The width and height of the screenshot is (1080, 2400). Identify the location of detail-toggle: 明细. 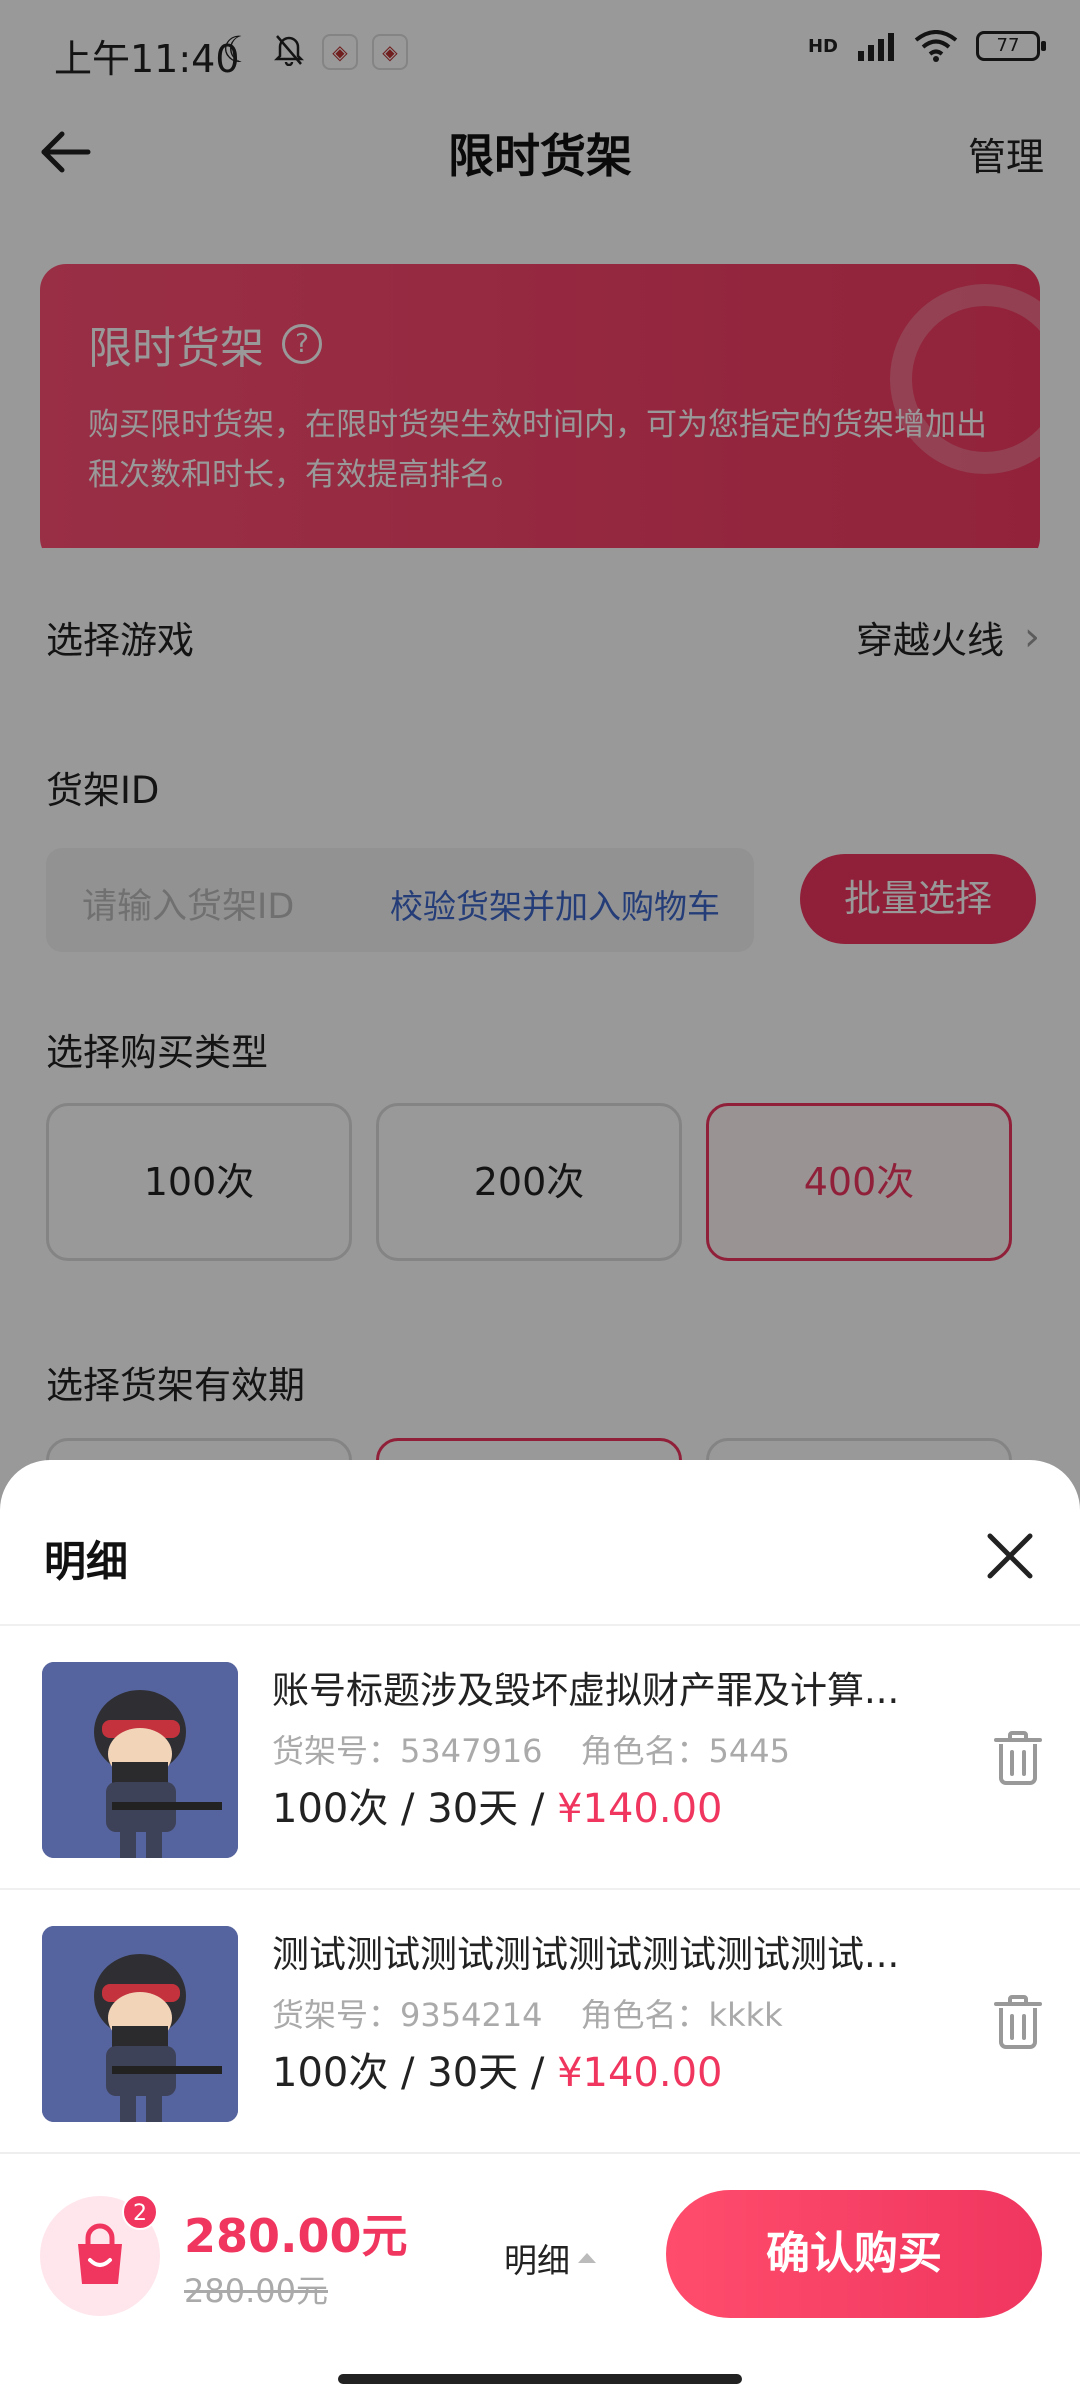
(550, 2258).